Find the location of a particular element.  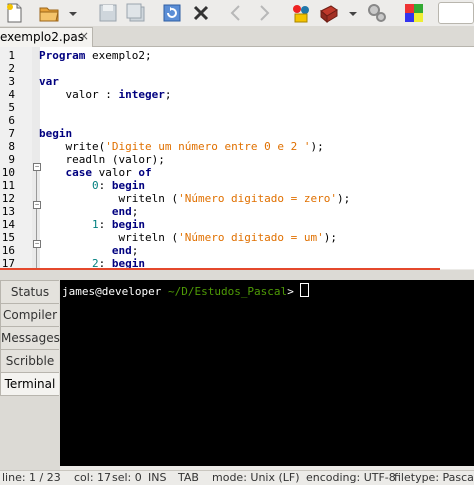

close-icon is located at coordinates (201, 13).